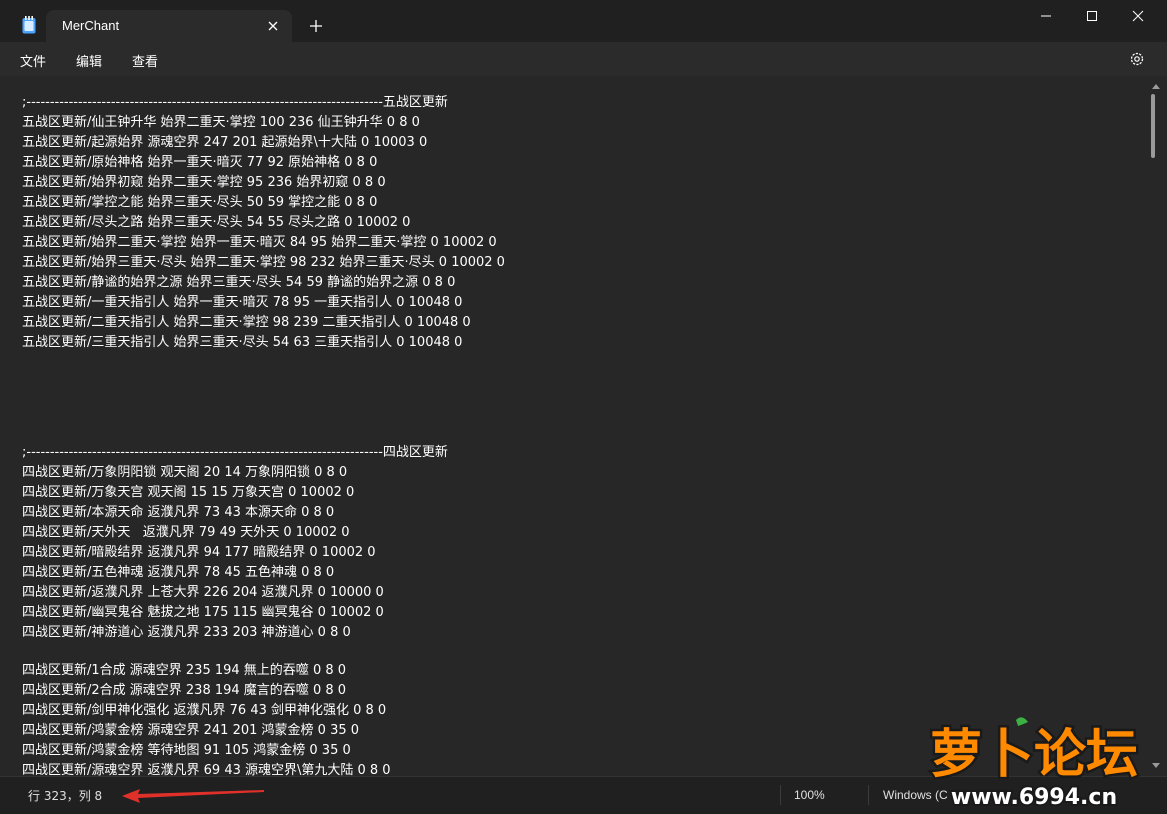 This screenshot has height=814, width=1167. I want to click on scroll-thumb, so click(1153, 126).